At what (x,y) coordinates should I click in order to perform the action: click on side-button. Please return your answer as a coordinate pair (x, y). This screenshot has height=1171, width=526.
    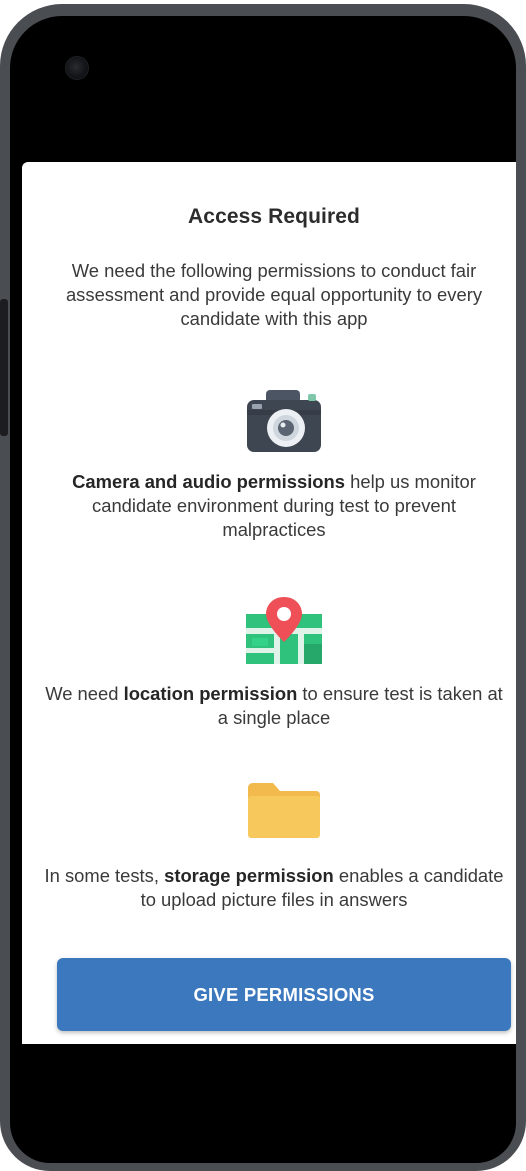
    Looking at the image, I should click on (4, 367).